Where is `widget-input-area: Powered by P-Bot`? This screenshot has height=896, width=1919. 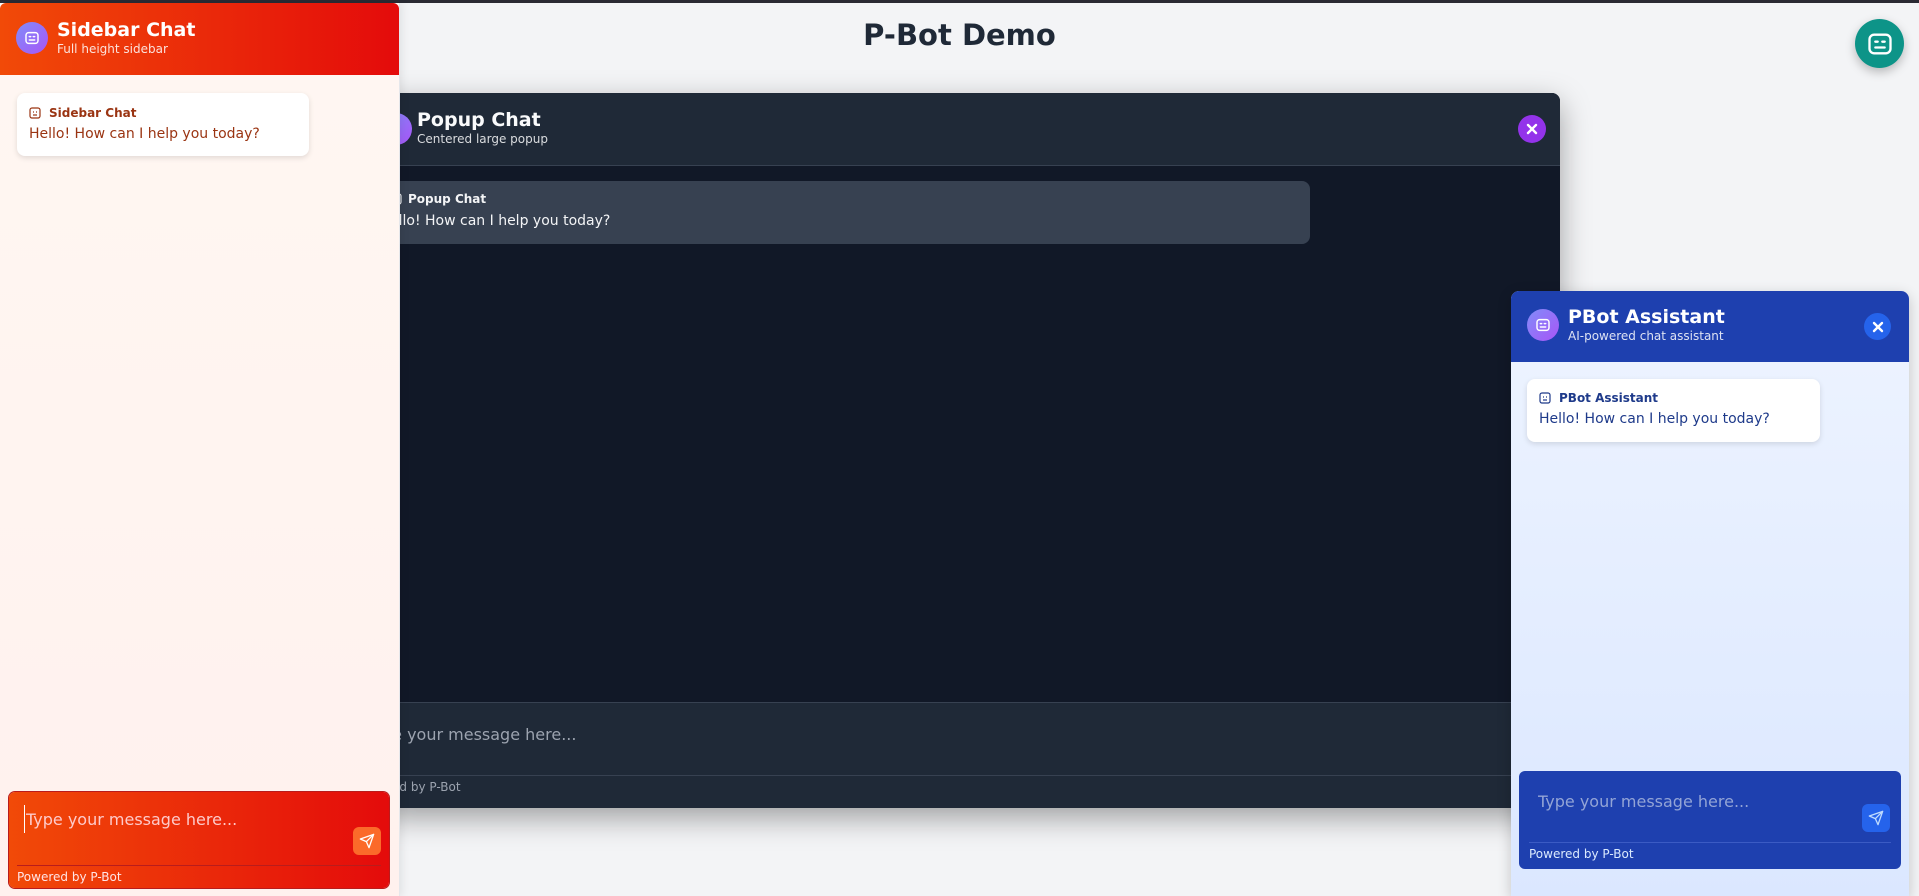
widget-input-area: Powered by P-Bot is located at coordinates (1710, 820).